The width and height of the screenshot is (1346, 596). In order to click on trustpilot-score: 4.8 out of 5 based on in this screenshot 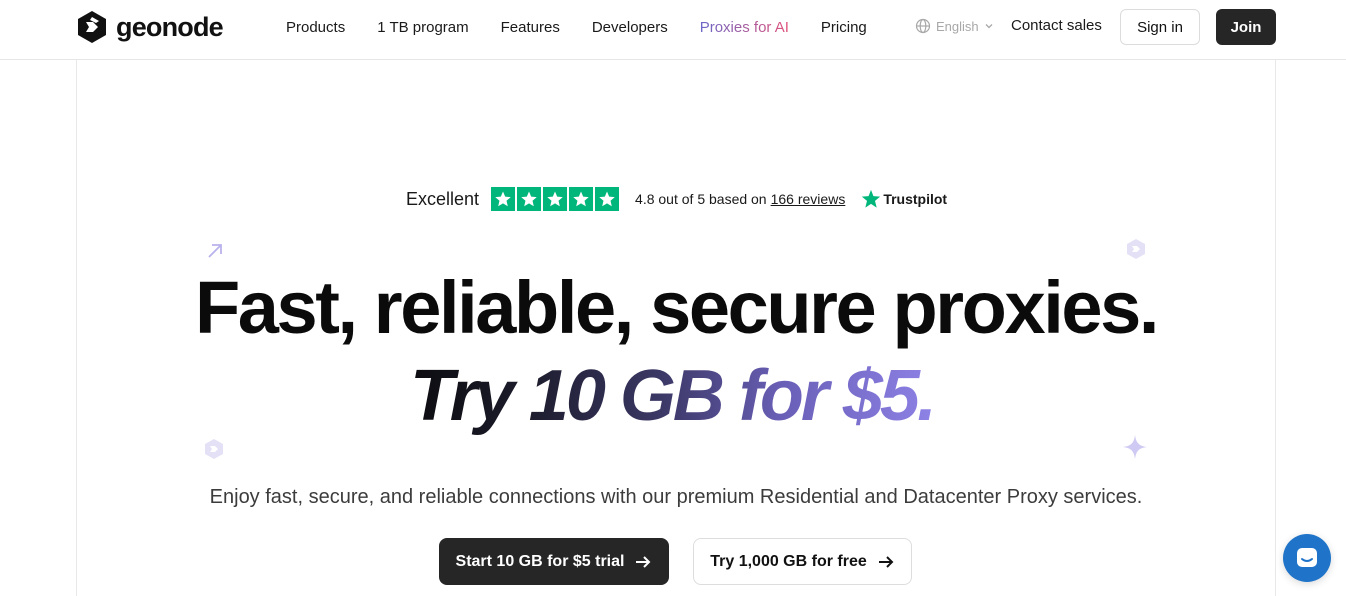, I will do `click(701, 199)`.